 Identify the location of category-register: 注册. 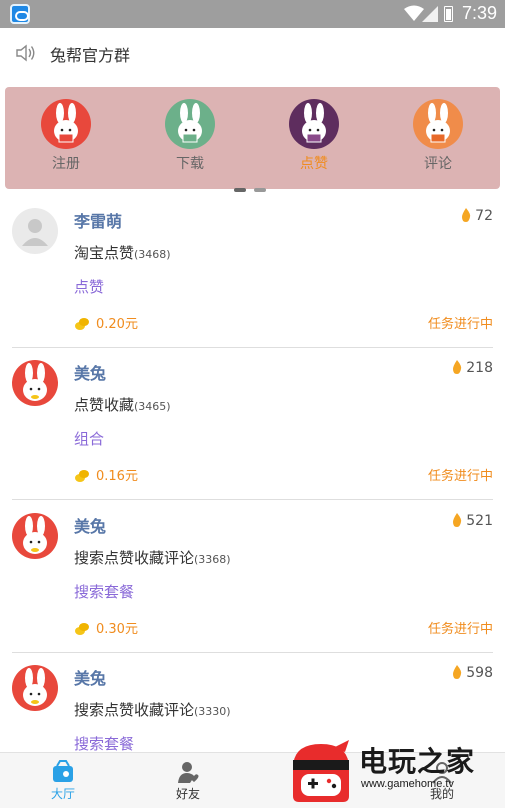
(66, 136).